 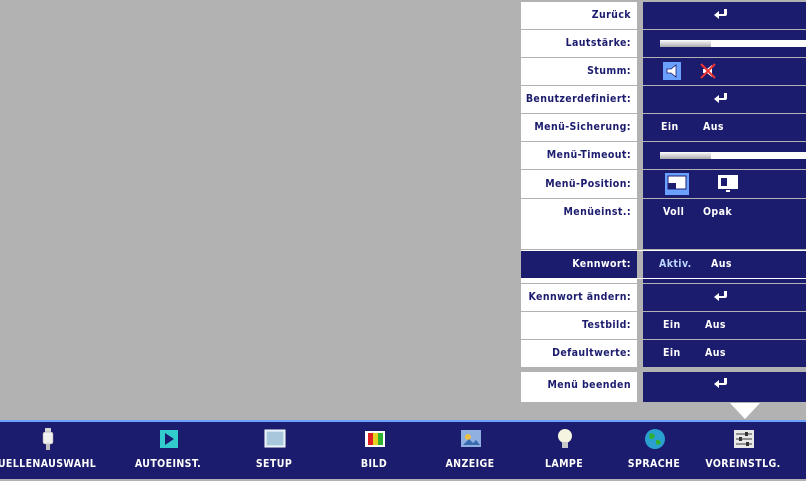 I want to click on menu-item-stumm: Stumm:, so click(x=663, y=71).